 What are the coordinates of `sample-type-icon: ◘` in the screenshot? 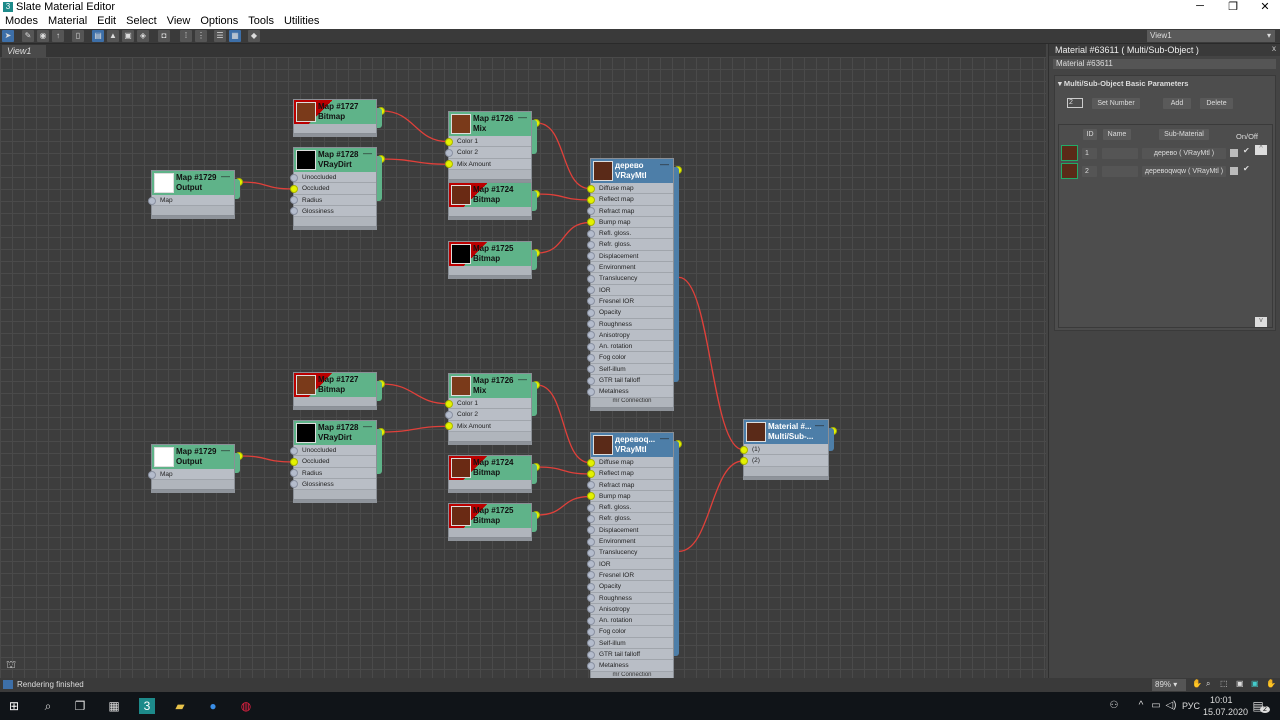 It's located at (164, 36).